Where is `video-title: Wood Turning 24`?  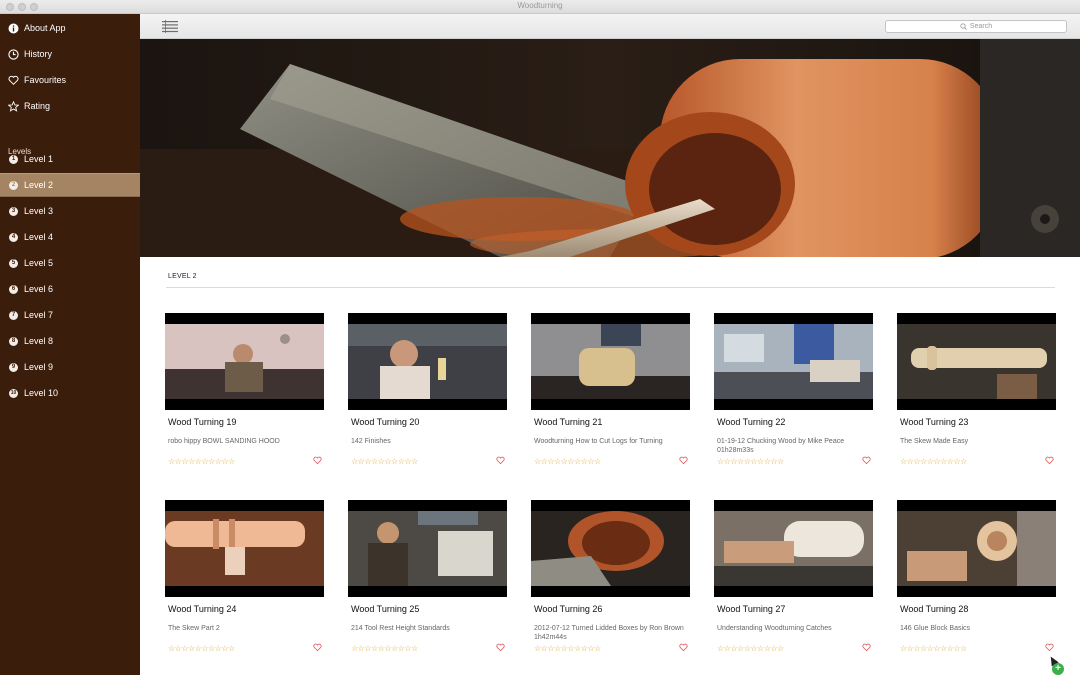 video-title: Wood Turning 24 is located at coordinates (202, 609).